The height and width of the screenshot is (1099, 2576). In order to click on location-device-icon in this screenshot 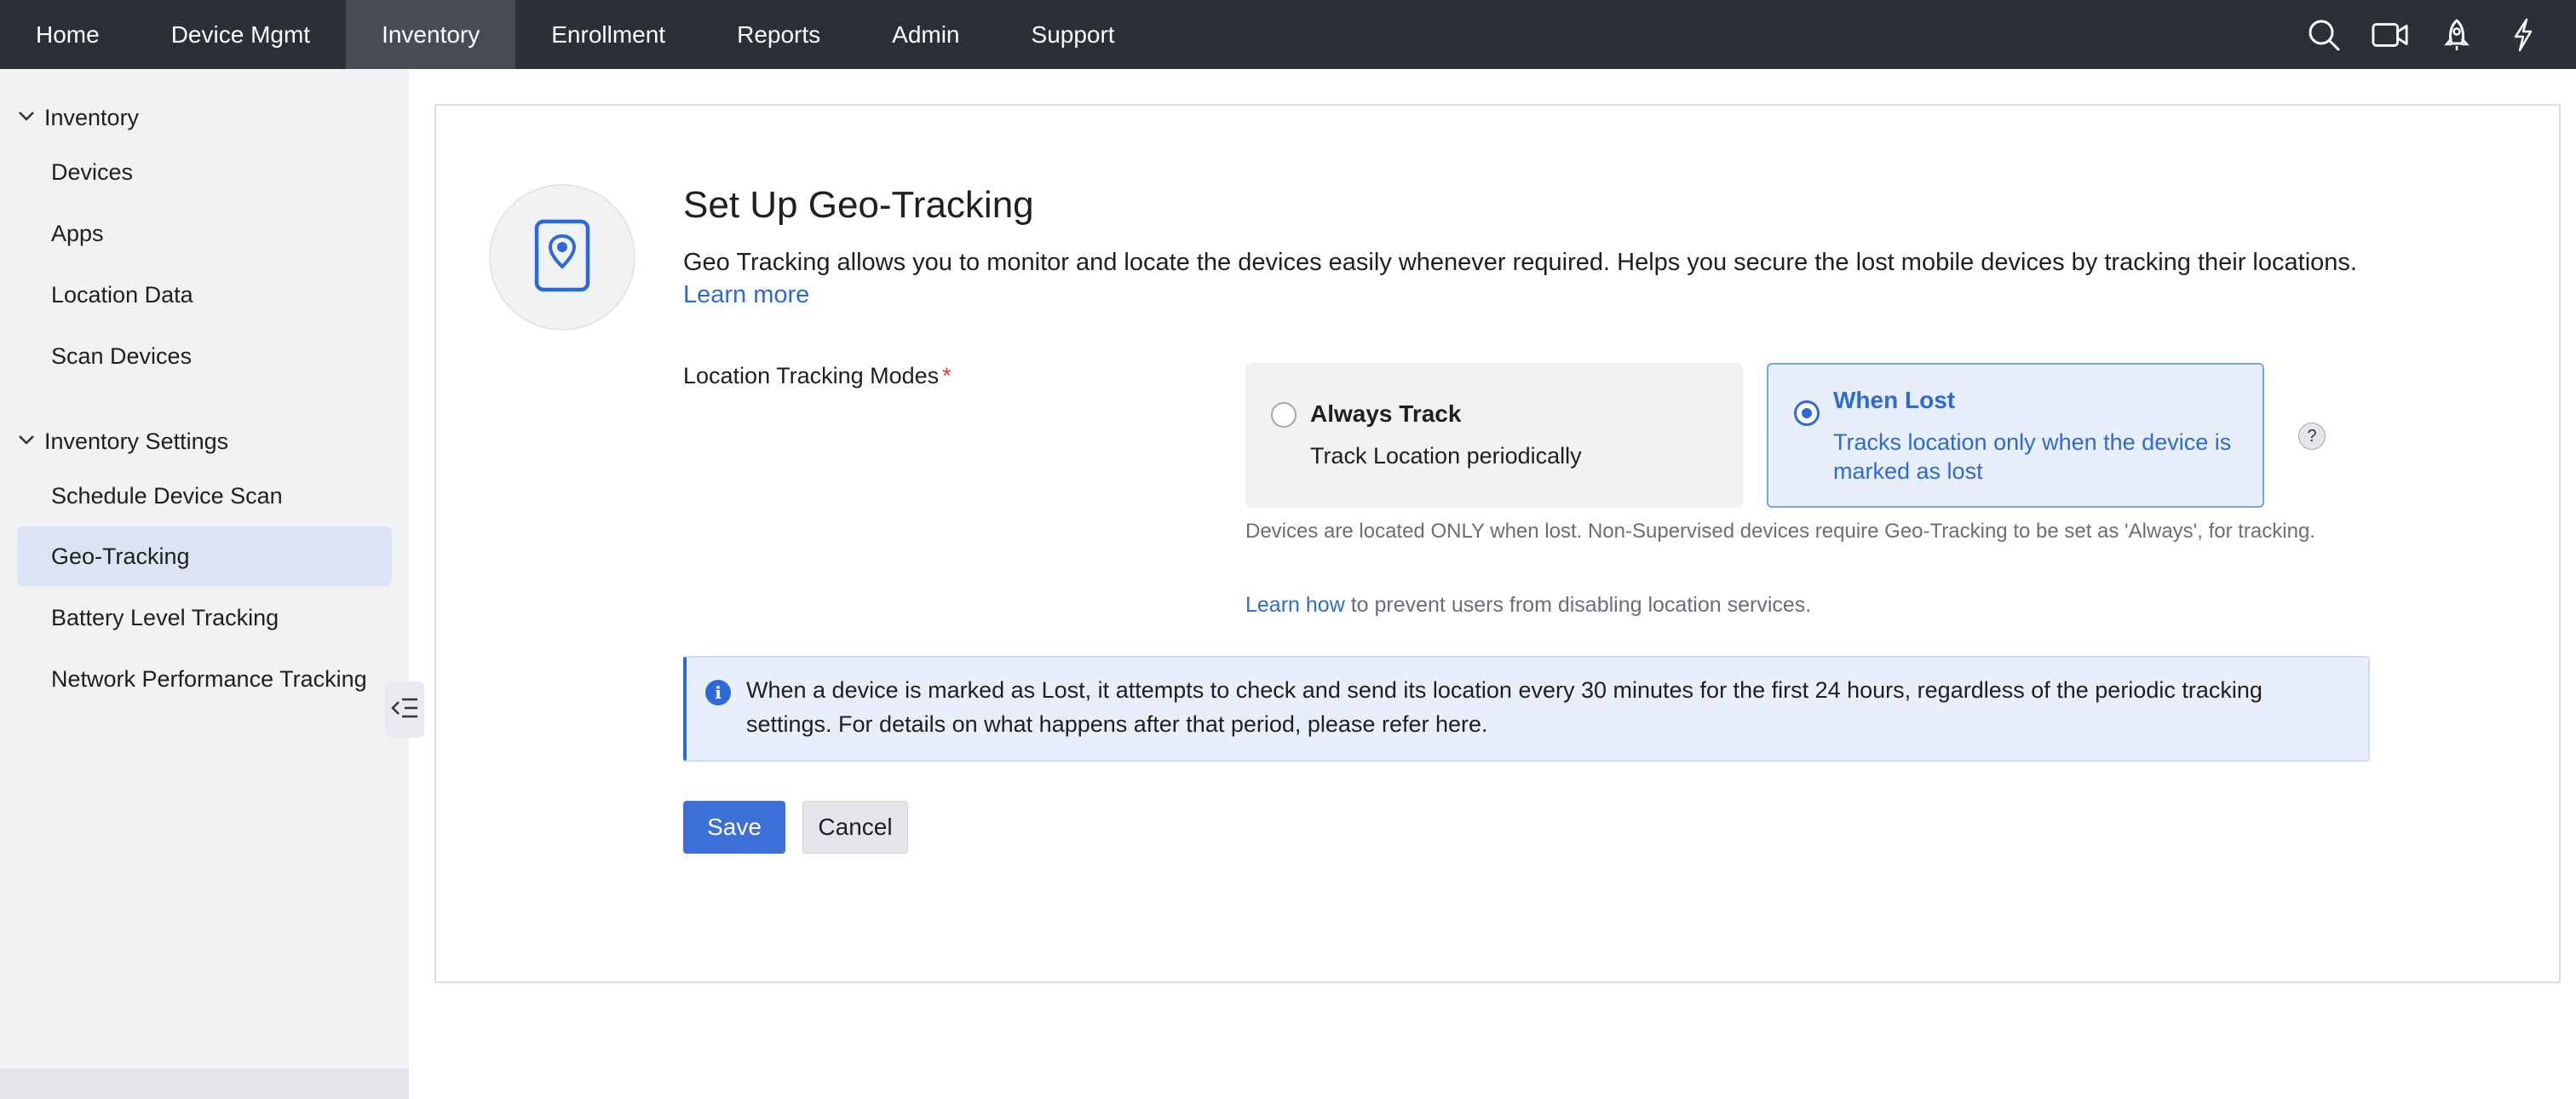, I will do `click(562, 257)`.